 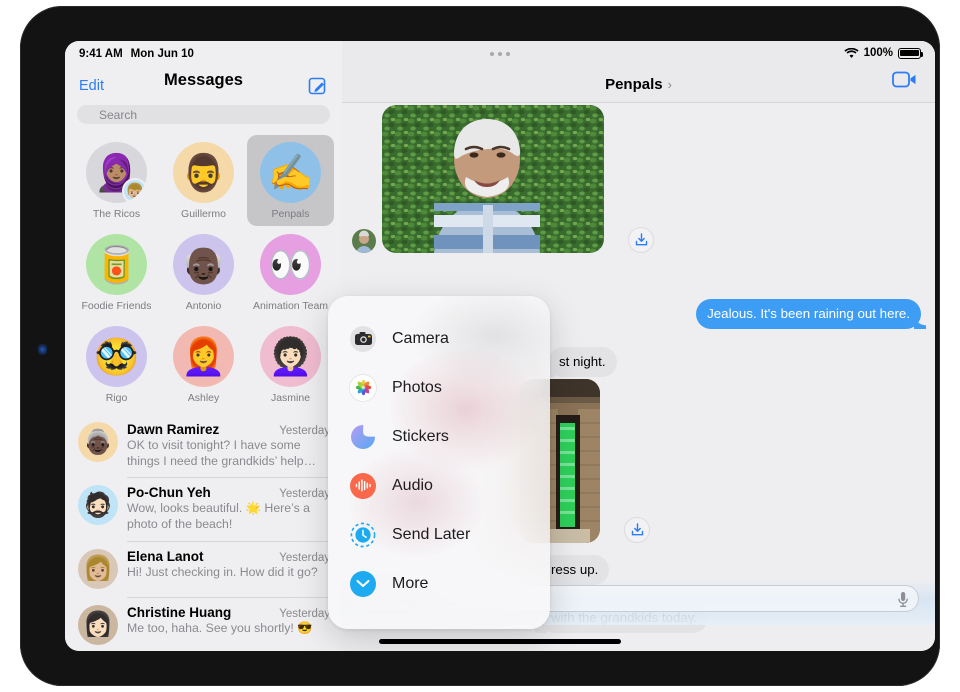 I want to click on pinned-item-animation-team: 👀 Animation Team, so click(x=290, y=272).